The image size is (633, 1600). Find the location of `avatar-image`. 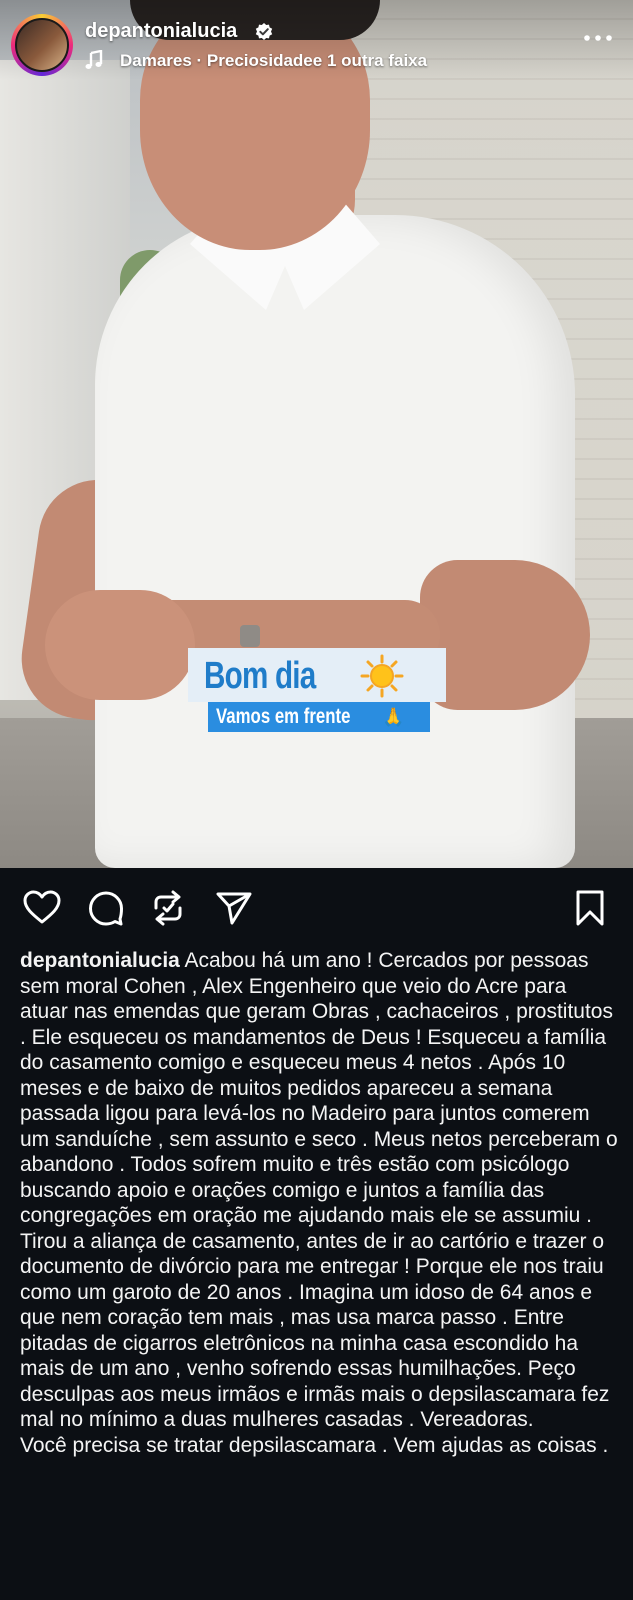

avatar-image is located at coordinates (42, 45).